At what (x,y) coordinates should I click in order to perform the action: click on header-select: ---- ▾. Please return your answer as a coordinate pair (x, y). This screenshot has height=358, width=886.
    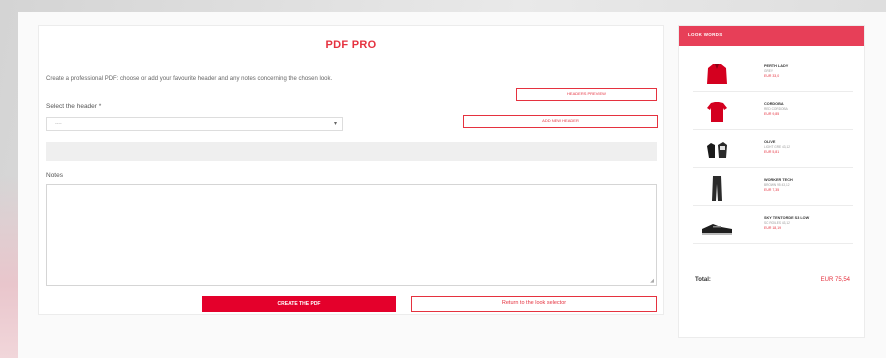
    Looking at the image, I should click on (194, 124).